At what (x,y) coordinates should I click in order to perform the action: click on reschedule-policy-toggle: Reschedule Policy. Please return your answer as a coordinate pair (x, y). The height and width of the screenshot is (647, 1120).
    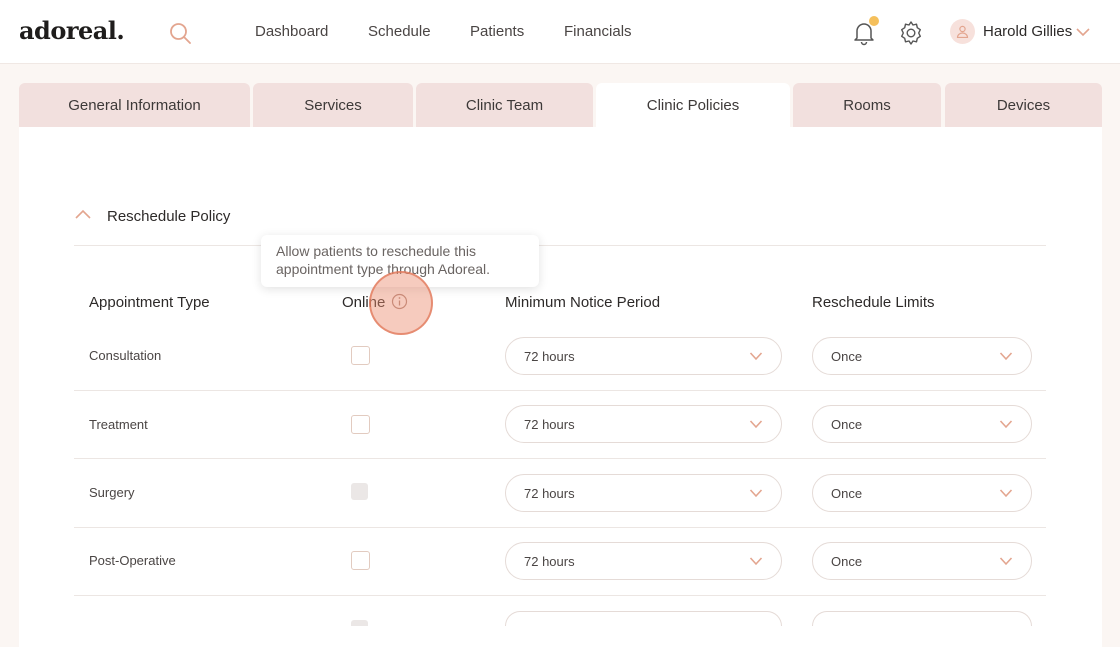
    Looking at the image, I should click on (224, 217).